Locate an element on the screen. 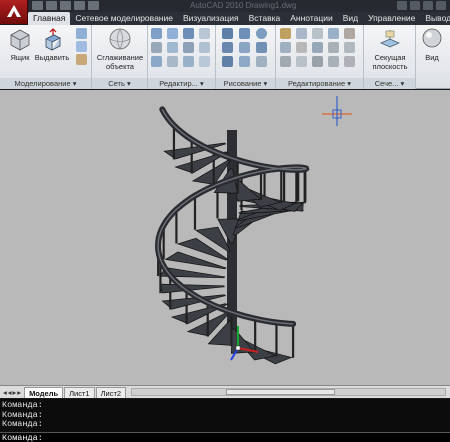 The height and width of the screenshot is (442, 450). save-icon is located at coordinates (65, 5).